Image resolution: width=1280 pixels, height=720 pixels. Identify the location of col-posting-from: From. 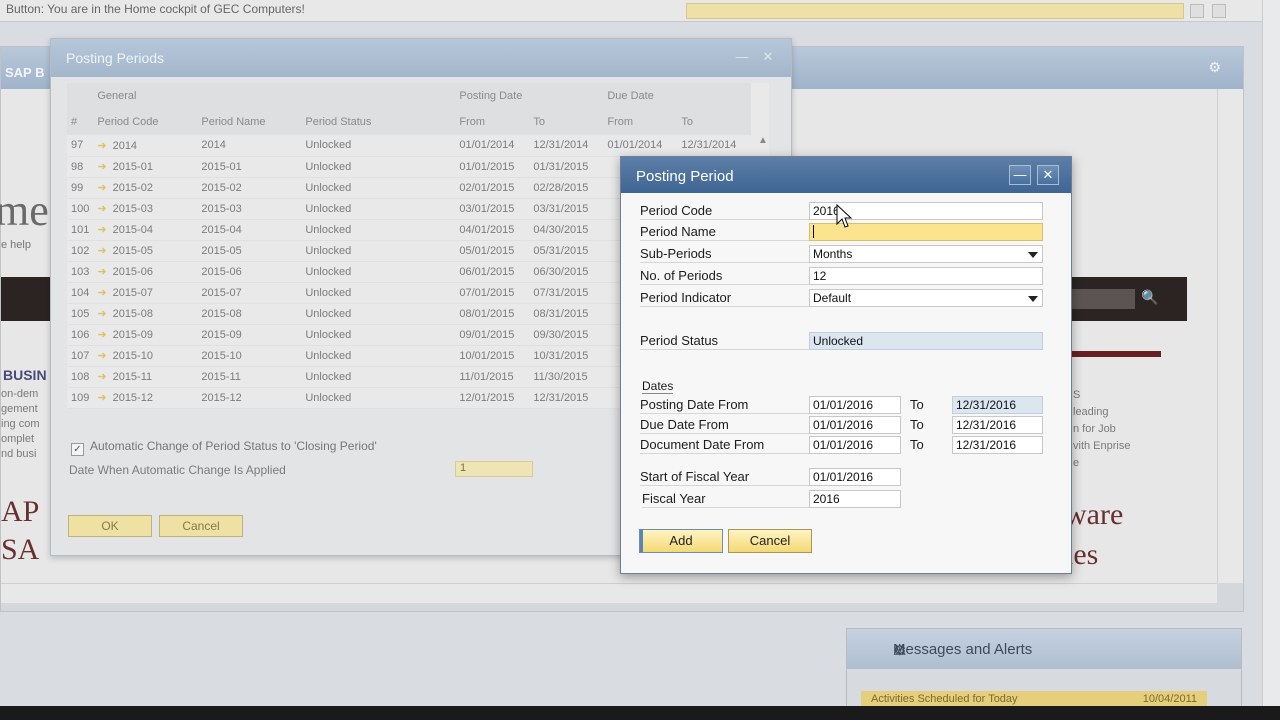
(492, 122).